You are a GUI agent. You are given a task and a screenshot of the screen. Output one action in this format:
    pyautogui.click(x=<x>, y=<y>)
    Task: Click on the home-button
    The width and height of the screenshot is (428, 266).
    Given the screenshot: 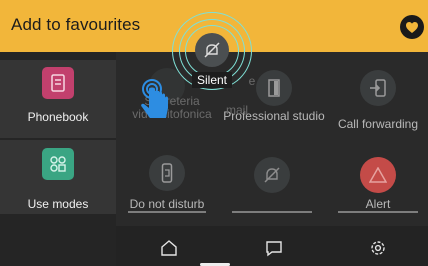 What is the action you would take?
    pyautogui.click(x=169, y=248)
    